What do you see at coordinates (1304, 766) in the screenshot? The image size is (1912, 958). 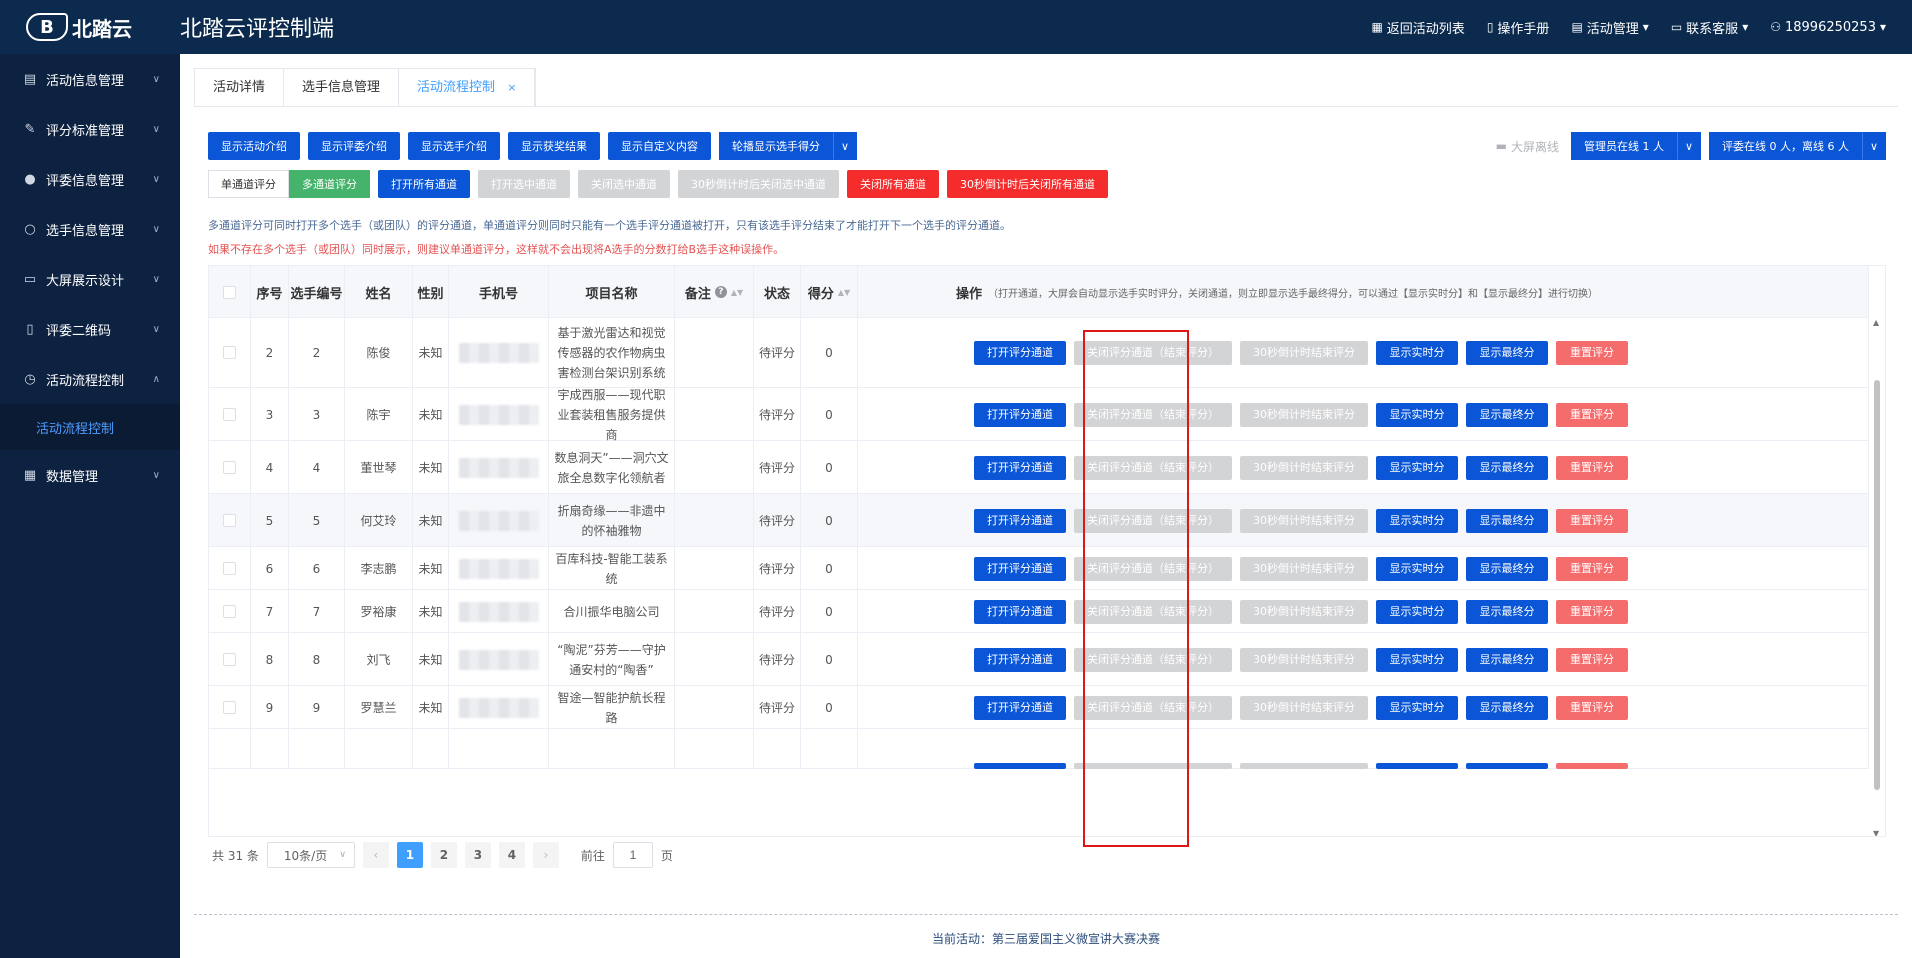 I see `countdown-end-button` at bounding box center [1304, 766].